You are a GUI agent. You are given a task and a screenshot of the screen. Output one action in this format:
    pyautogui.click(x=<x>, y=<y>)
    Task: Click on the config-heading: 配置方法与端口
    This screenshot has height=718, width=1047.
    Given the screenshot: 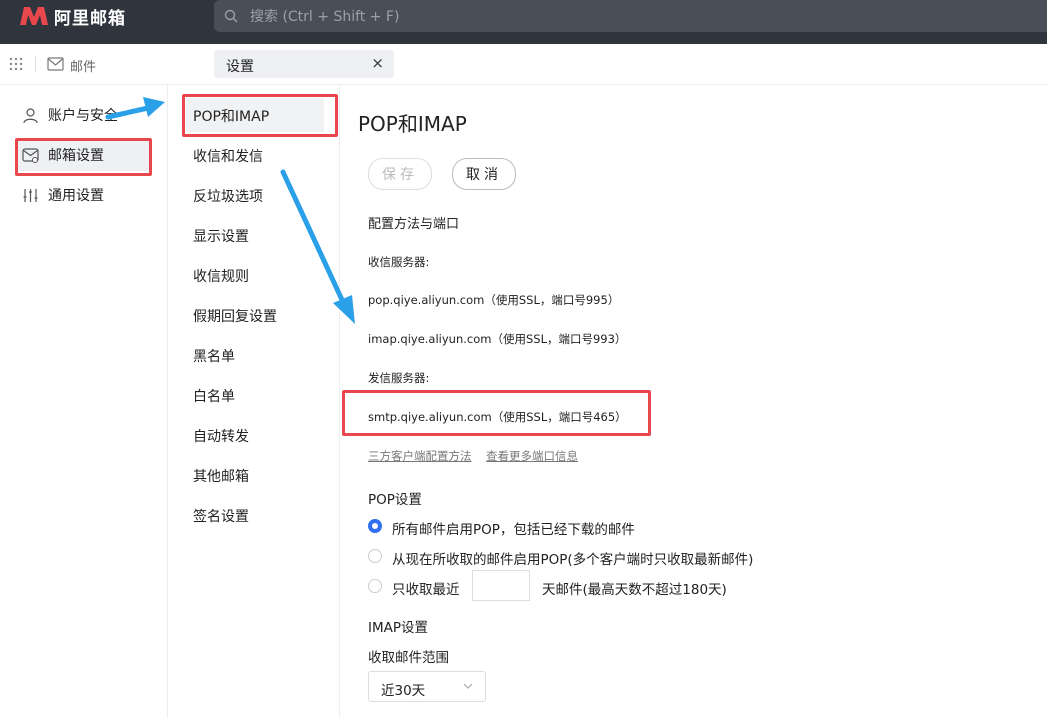 What is the action you would take?
    pyautogui.click(x=414, y=224)
    